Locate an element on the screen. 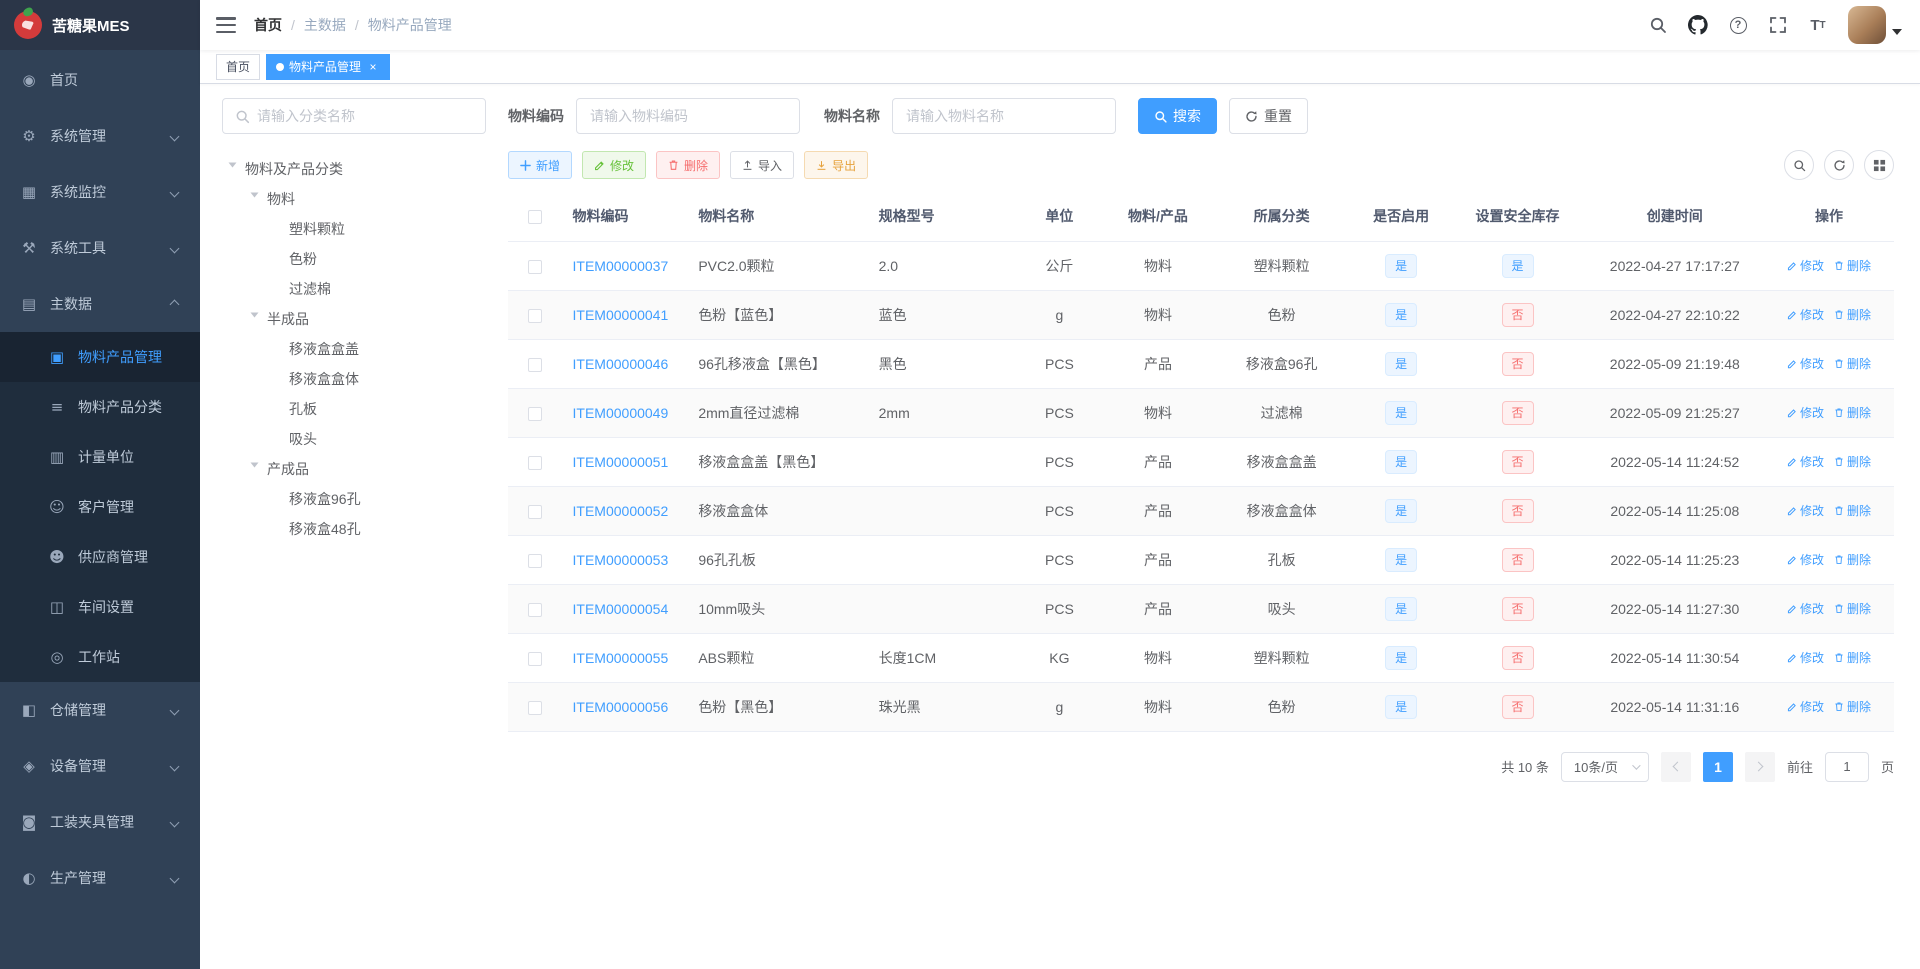 This screenshot has height=969, width=1920. tree-node: 物料及产品分类 is located at coordinates (354, 169).